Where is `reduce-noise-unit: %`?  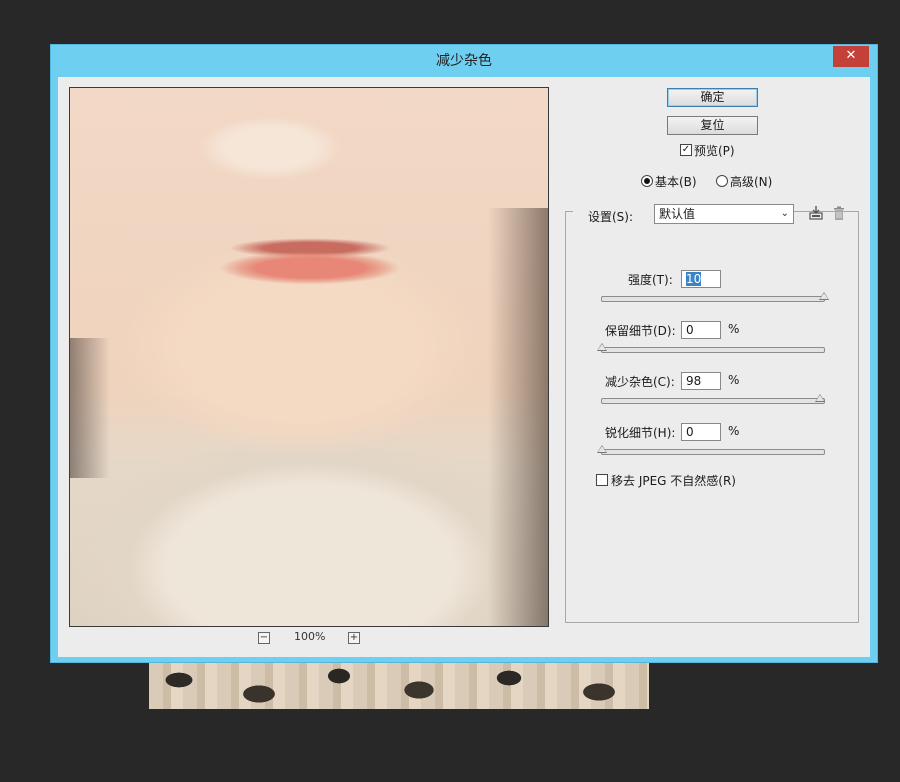
reduce-noise-unit: % is located at coordinates (734, 380).